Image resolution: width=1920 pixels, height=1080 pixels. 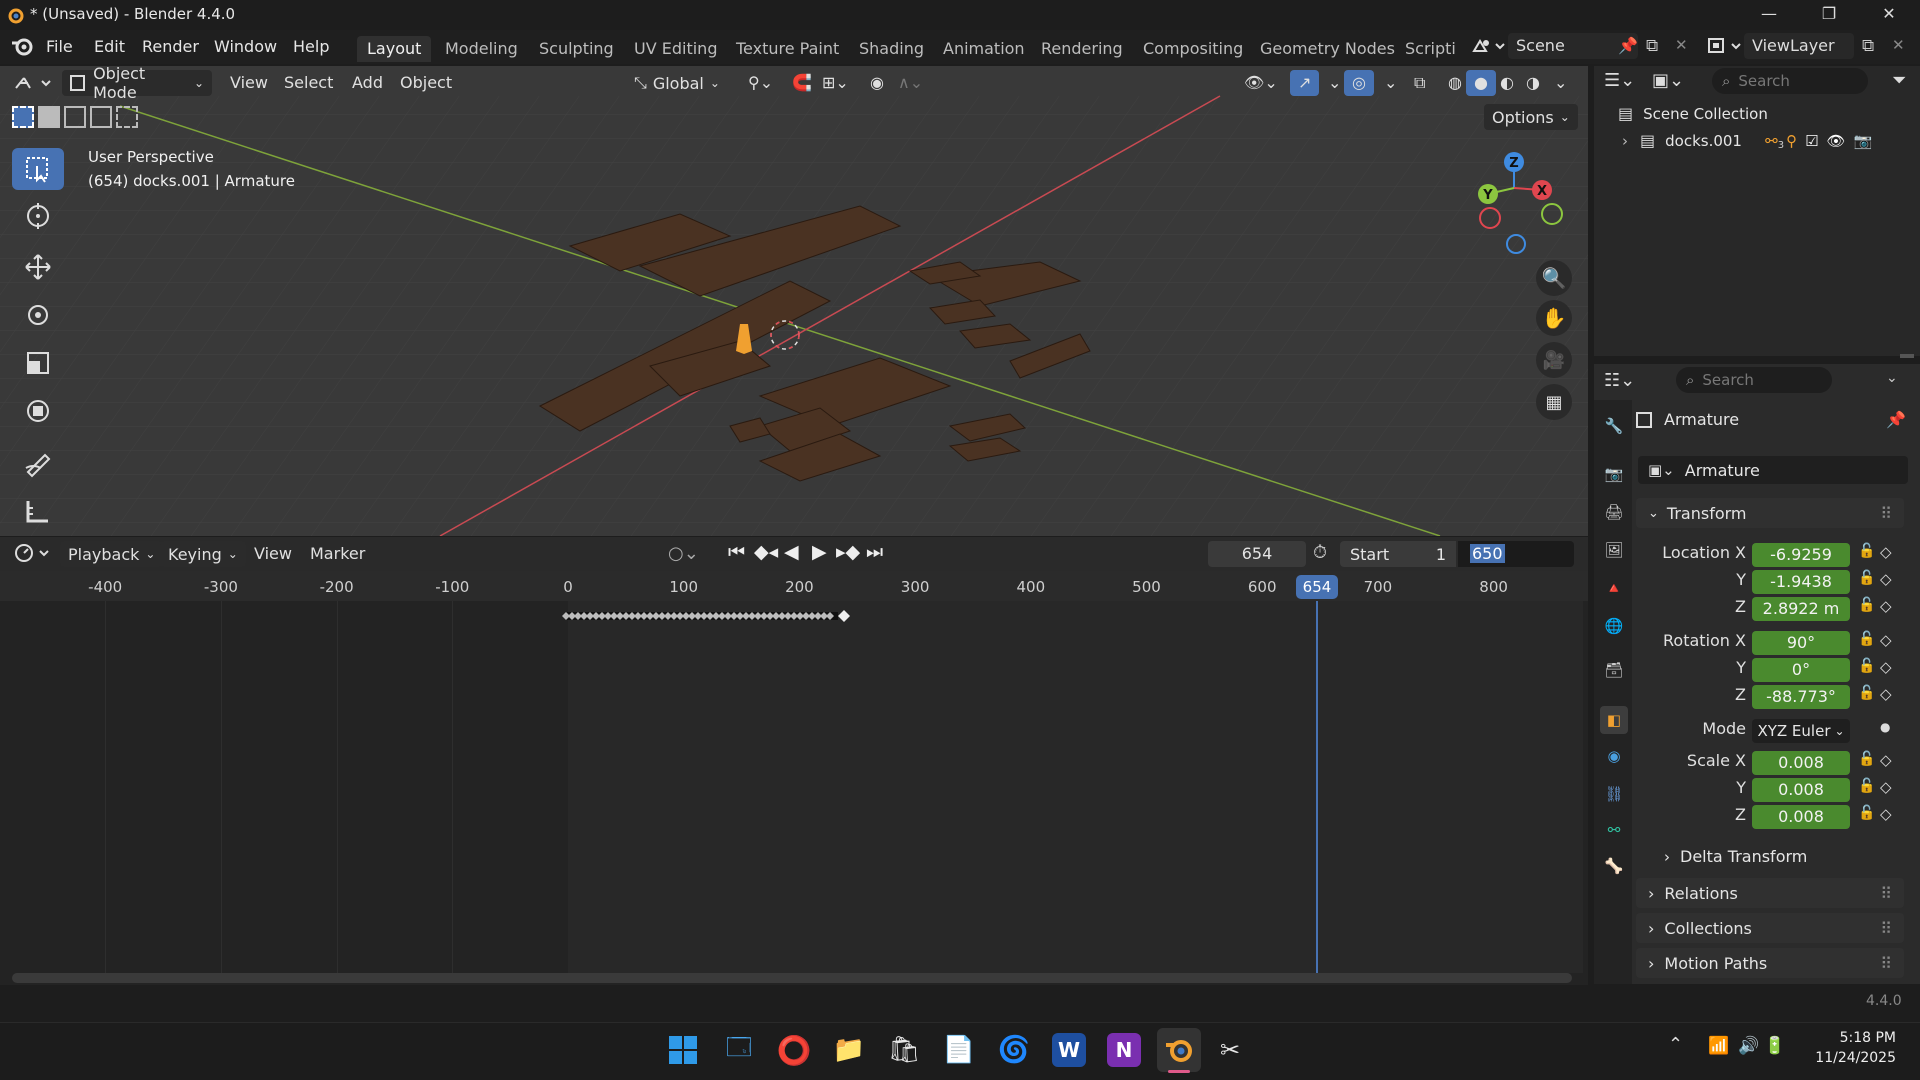 What do you see at coordinates (1082, 49) in the screenshot?
I see `tab-rendering: Rendering` at bounding box center [1082, 49].